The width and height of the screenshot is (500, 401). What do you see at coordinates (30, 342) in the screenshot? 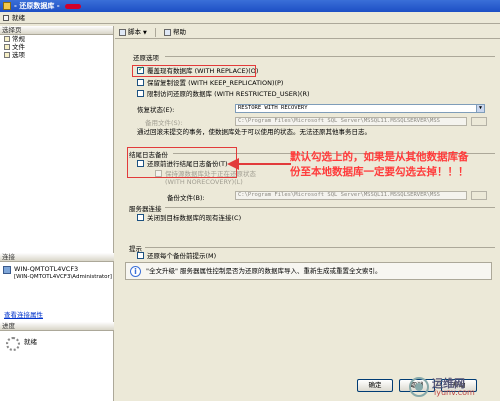
I see `progress-status: 就绪` at bounding box center [30, 342].